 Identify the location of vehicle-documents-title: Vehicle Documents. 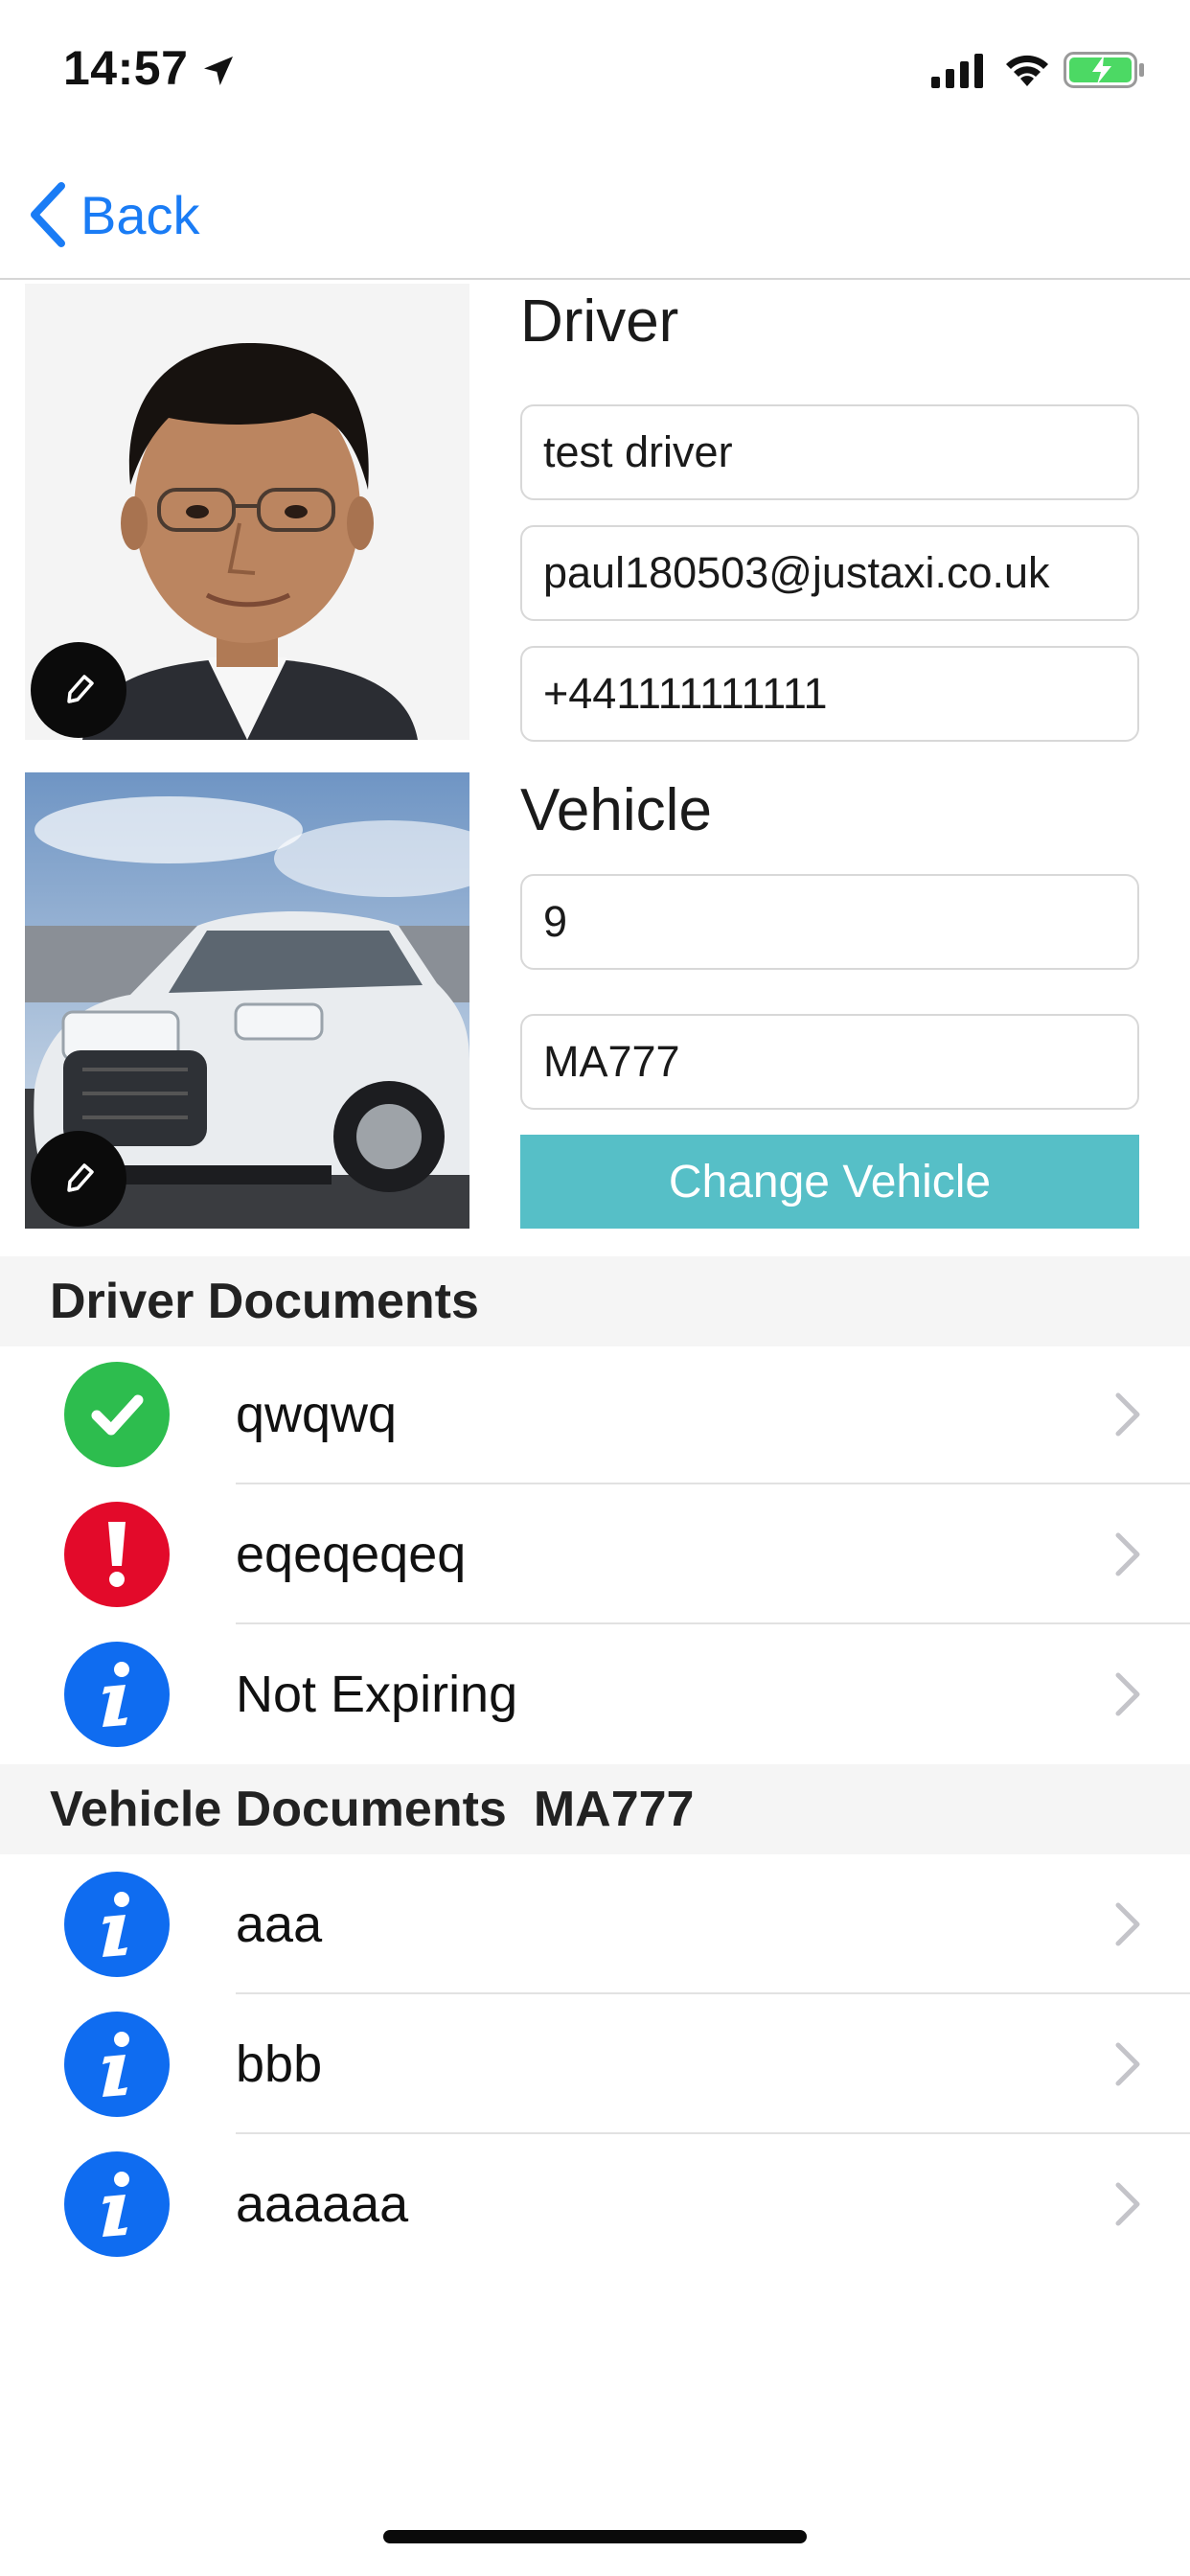
(279, 1809).